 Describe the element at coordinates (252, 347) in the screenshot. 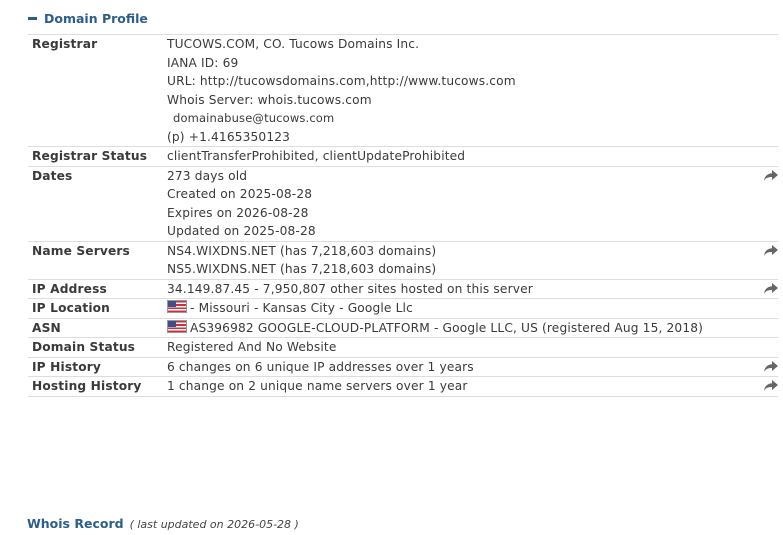

I see `domain-status-value: Registered And No Website` at that location.